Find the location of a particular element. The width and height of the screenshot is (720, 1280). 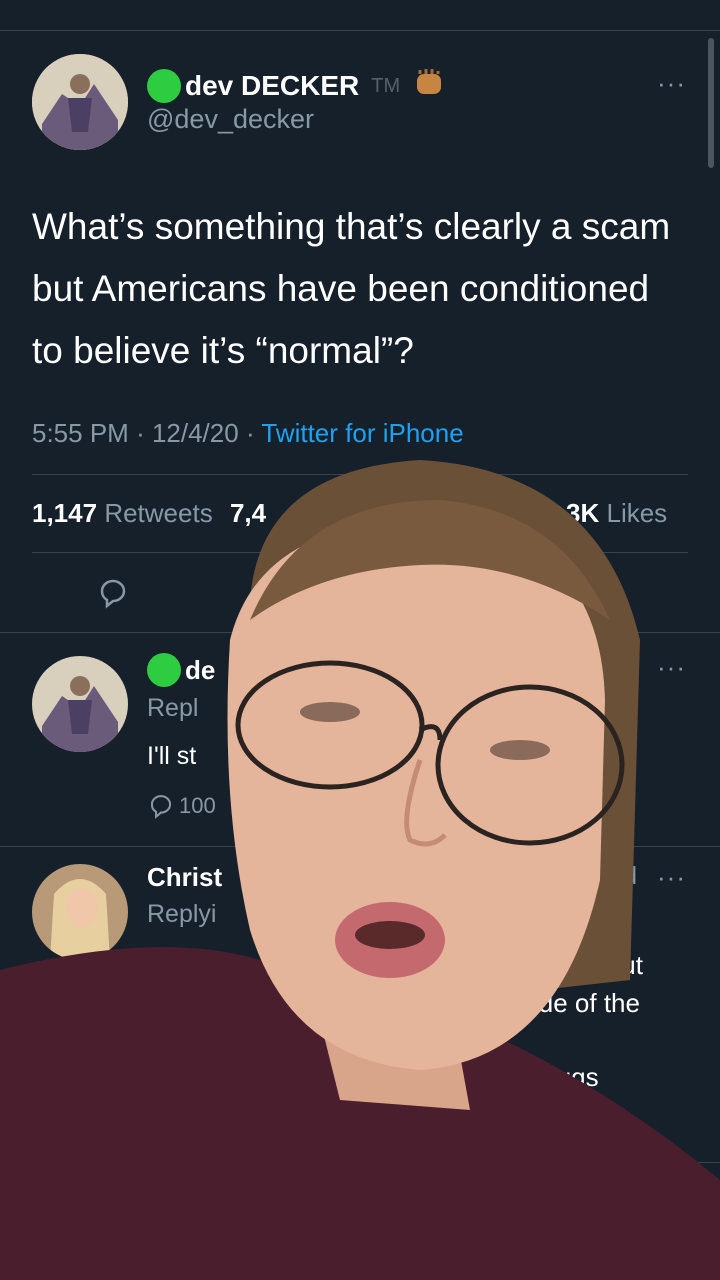

reply-count-value: 100 is located at coordinates (197, 805).